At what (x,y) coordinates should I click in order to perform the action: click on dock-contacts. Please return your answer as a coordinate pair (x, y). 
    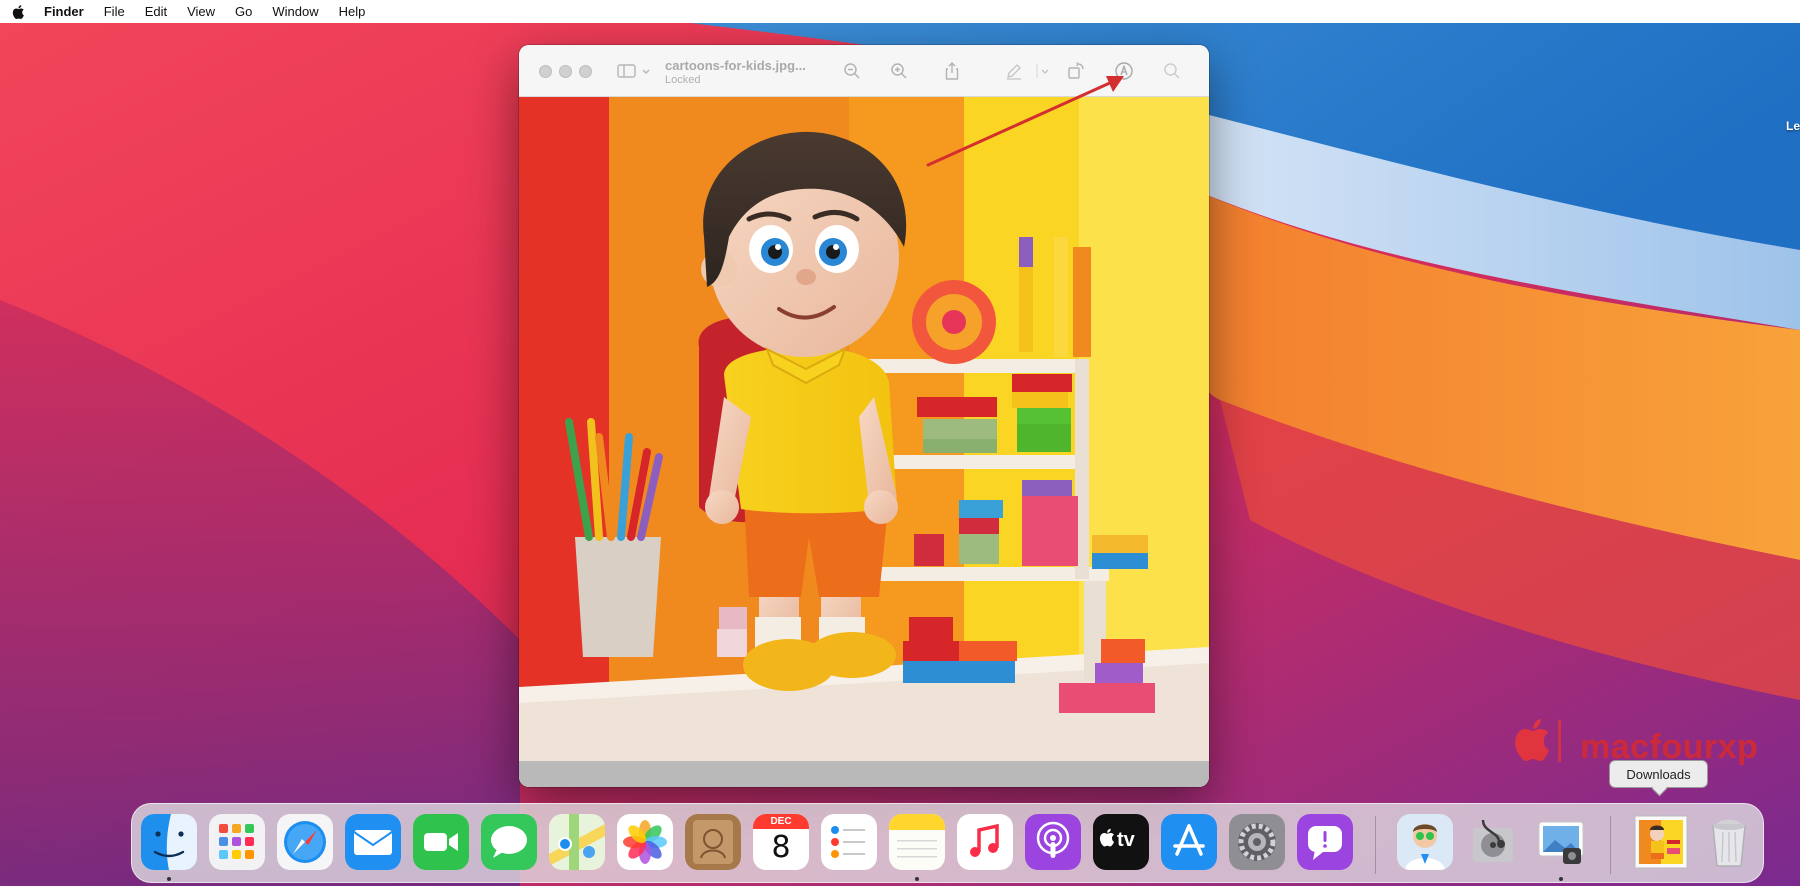
    Looking at the image, I should click on (713, 842).